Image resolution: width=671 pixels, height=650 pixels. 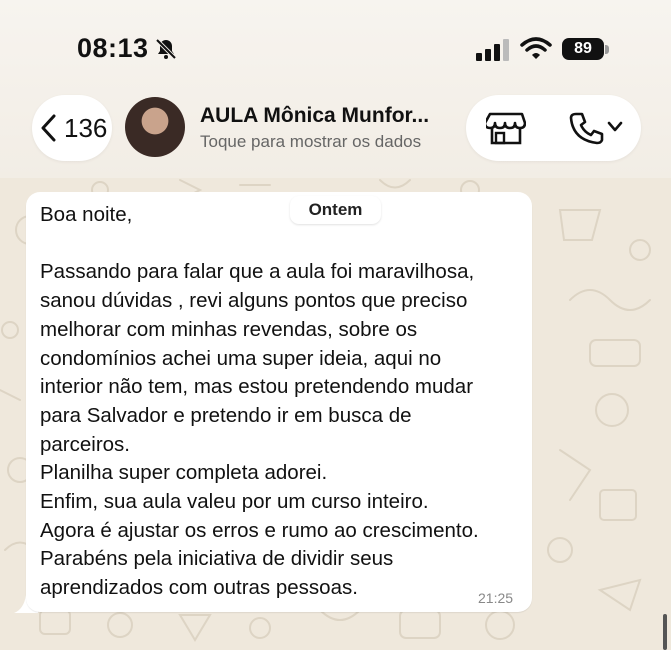 What do you see at coordinates (48, 128) in the screenshot?
I see `chevron-left-icon` at bounding box center [48, 128].